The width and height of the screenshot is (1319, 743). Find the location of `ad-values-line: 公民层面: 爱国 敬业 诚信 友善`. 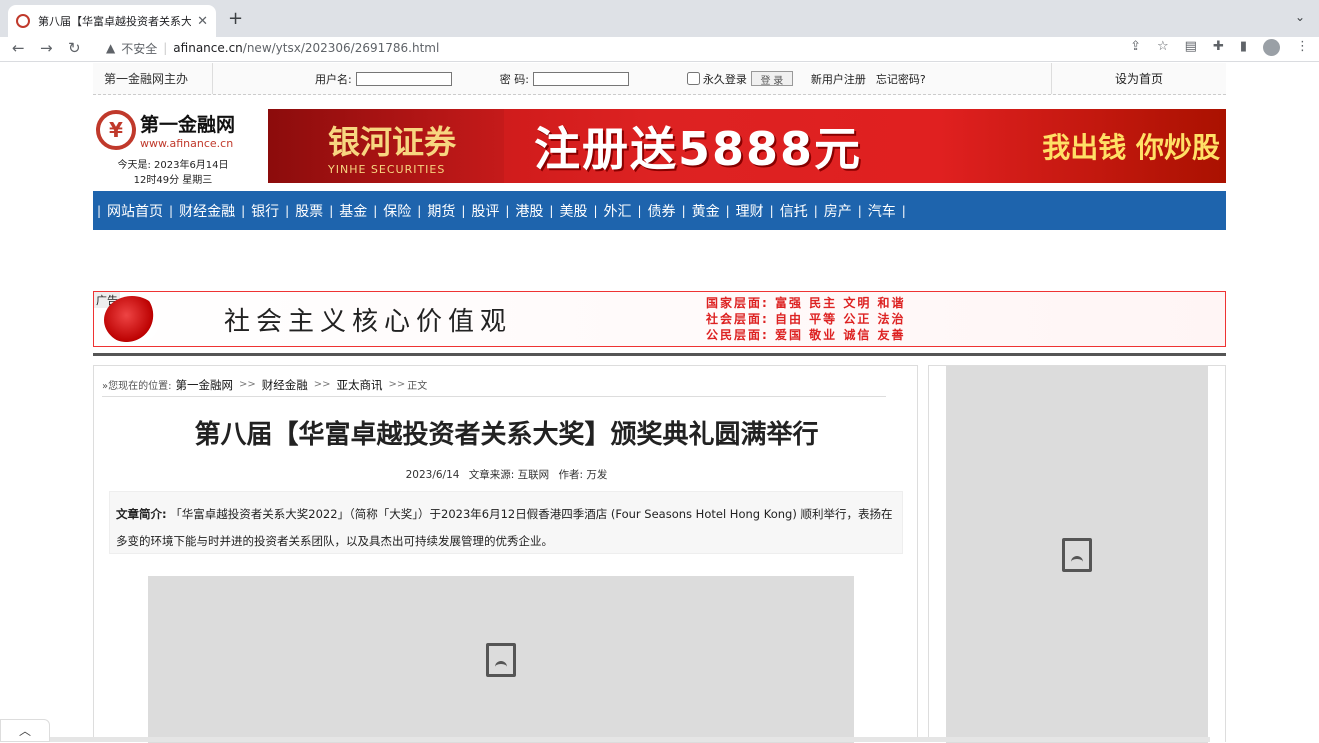

ad-values-line: 公民层面: 爱国 敬业 诚信 友善 is located at coordinates (806, 335).